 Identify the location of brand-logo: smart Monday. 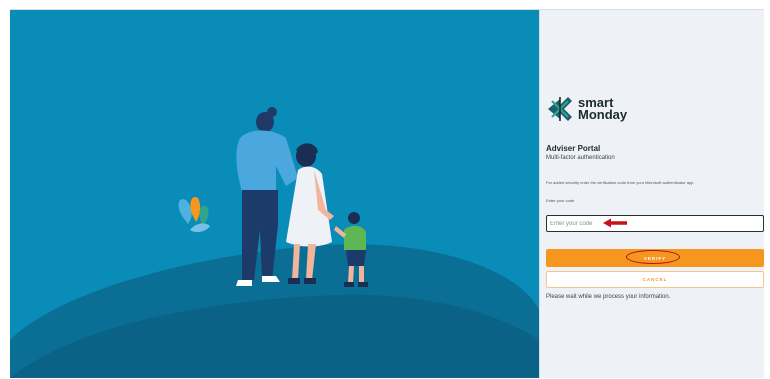
(586, 109).